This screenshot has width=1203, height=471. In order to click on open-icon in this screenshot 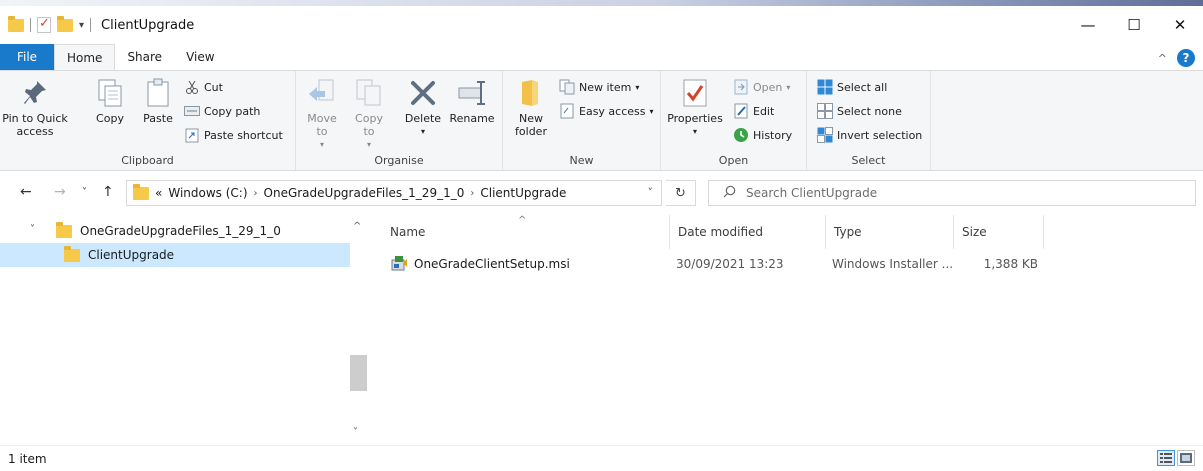, I will do `click(741, 87)`.